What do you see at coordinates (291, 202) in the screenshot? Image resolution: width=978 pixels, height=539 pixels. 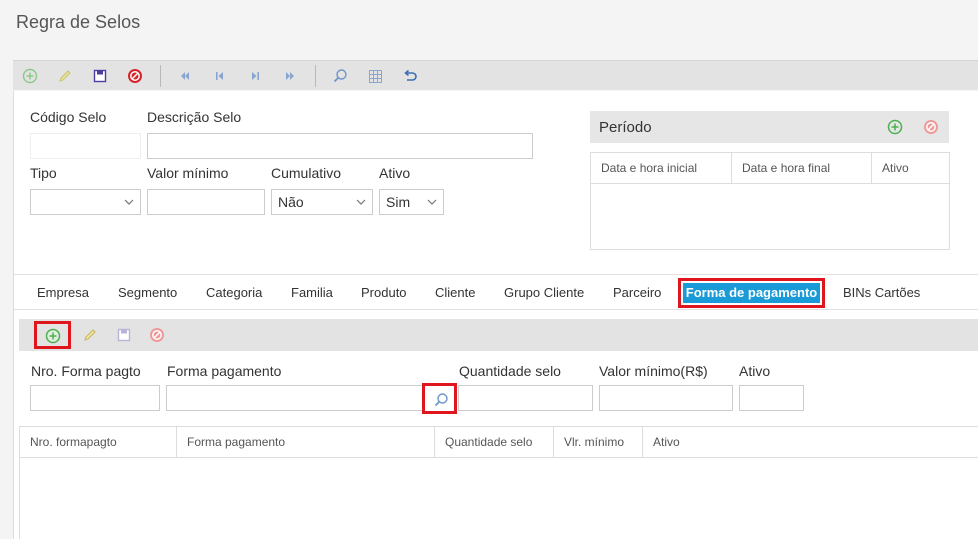 I see `cumulativo-value: Não` at bounding box center [291, 202].